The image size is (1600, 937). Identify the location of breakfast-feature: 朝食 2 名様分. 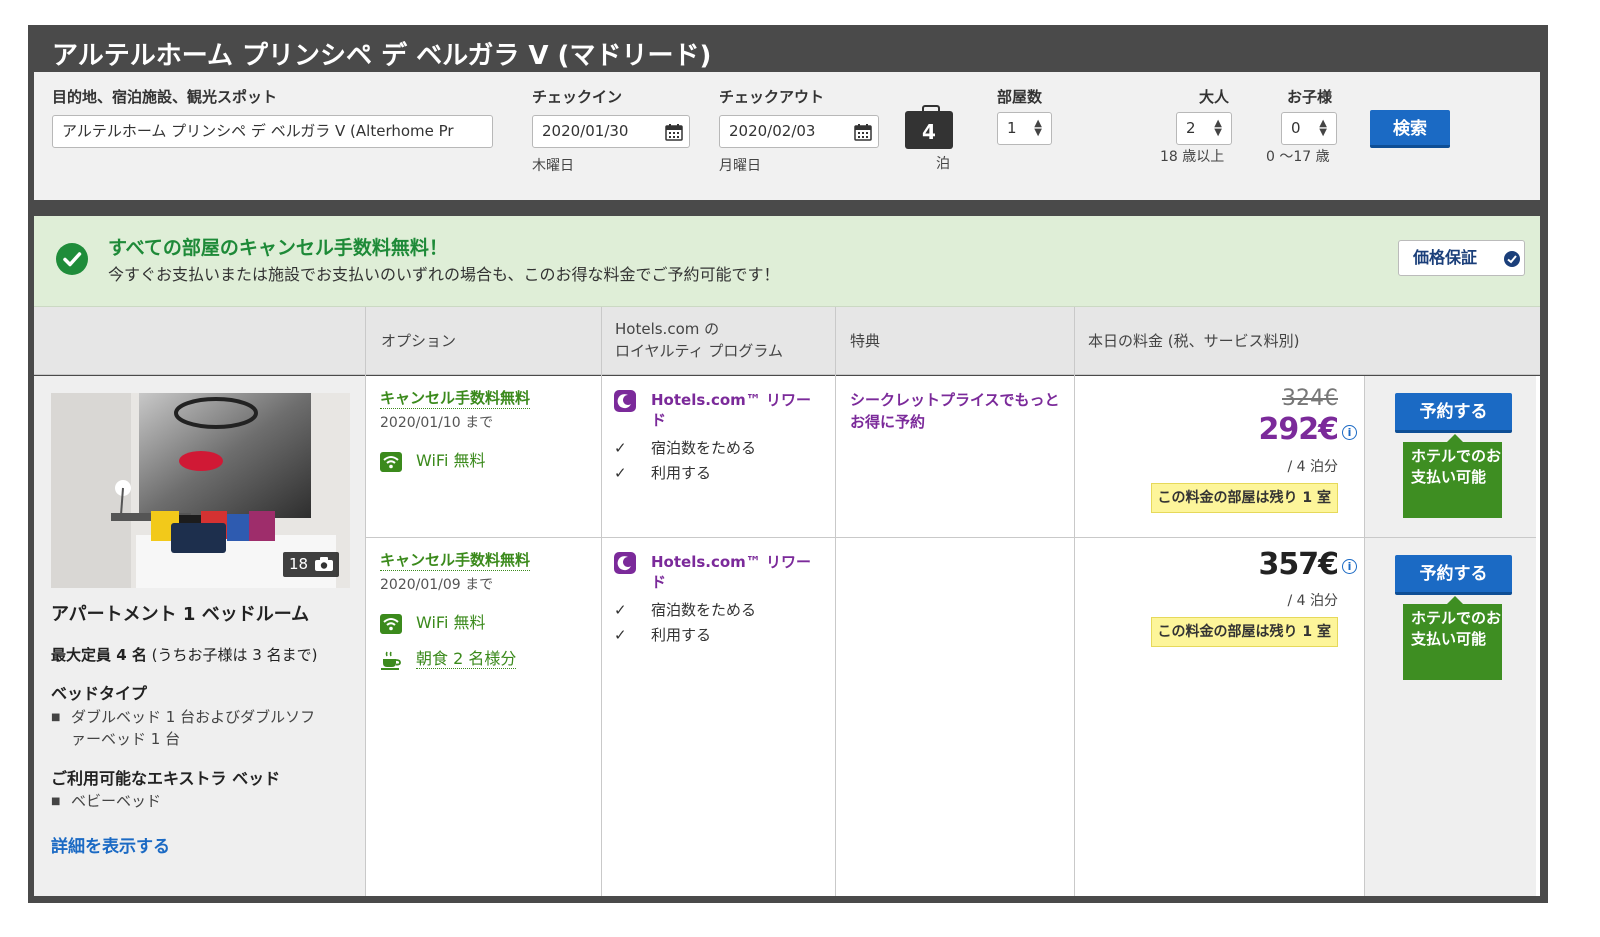
(448, 657).